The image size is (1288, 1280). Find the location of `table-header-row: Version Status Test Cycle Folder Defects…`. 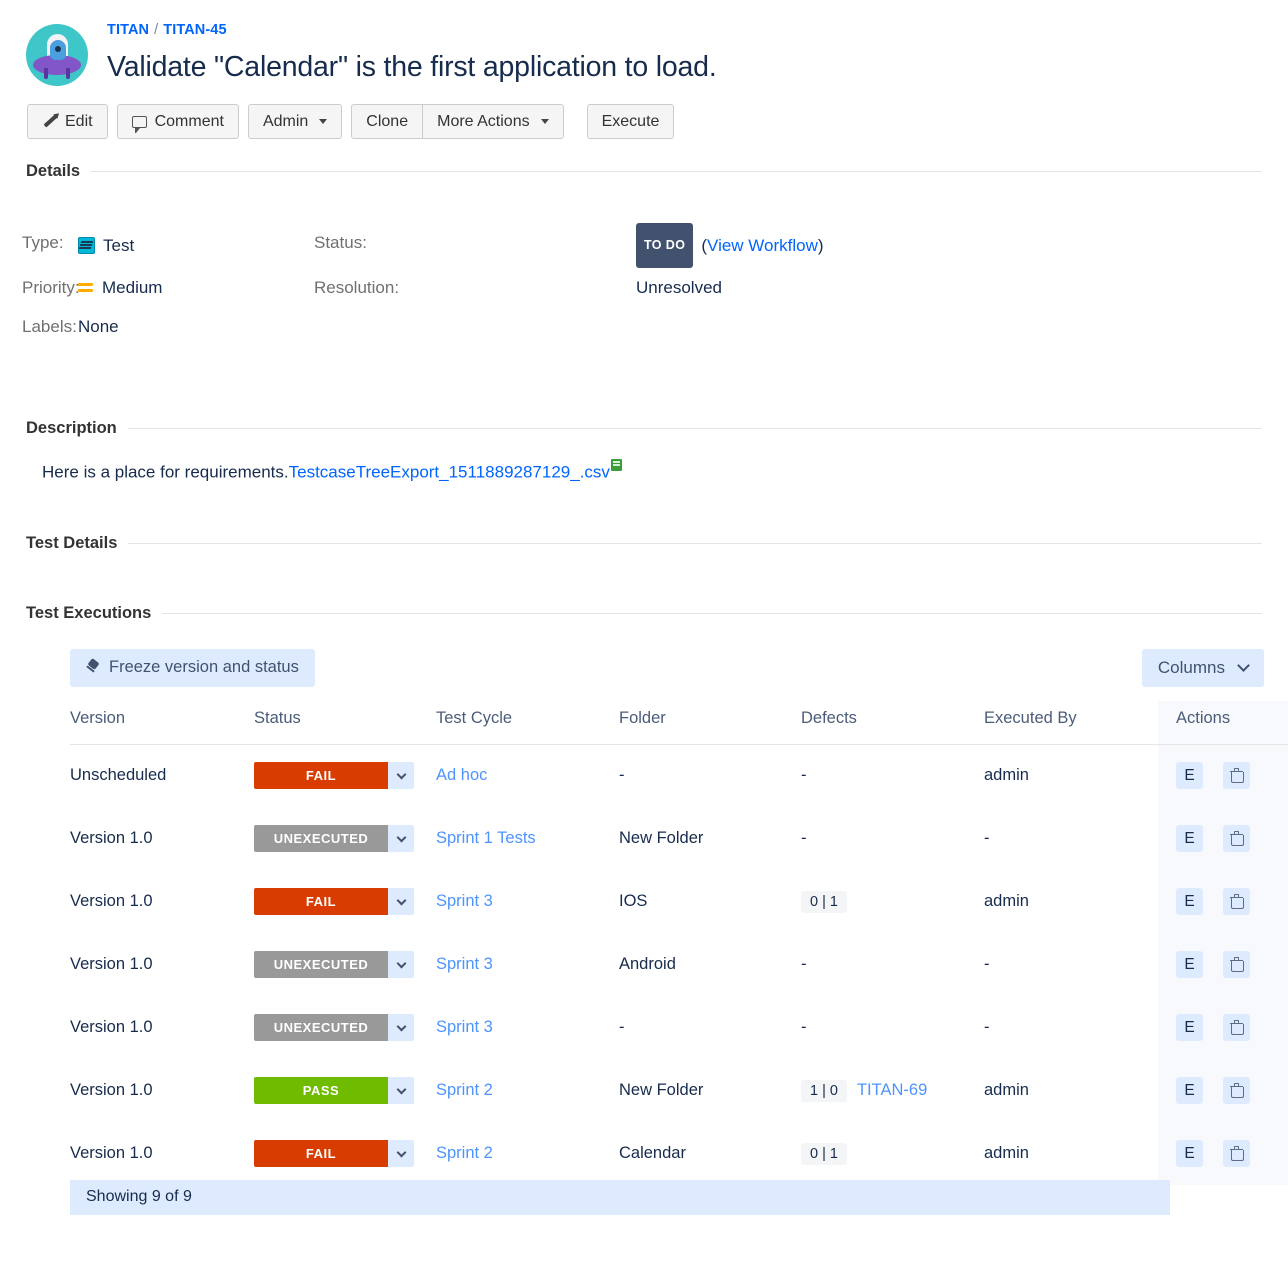

table-header-row: Version Status Test Cycle Folder Defects… is located at coordinates (679, 722).